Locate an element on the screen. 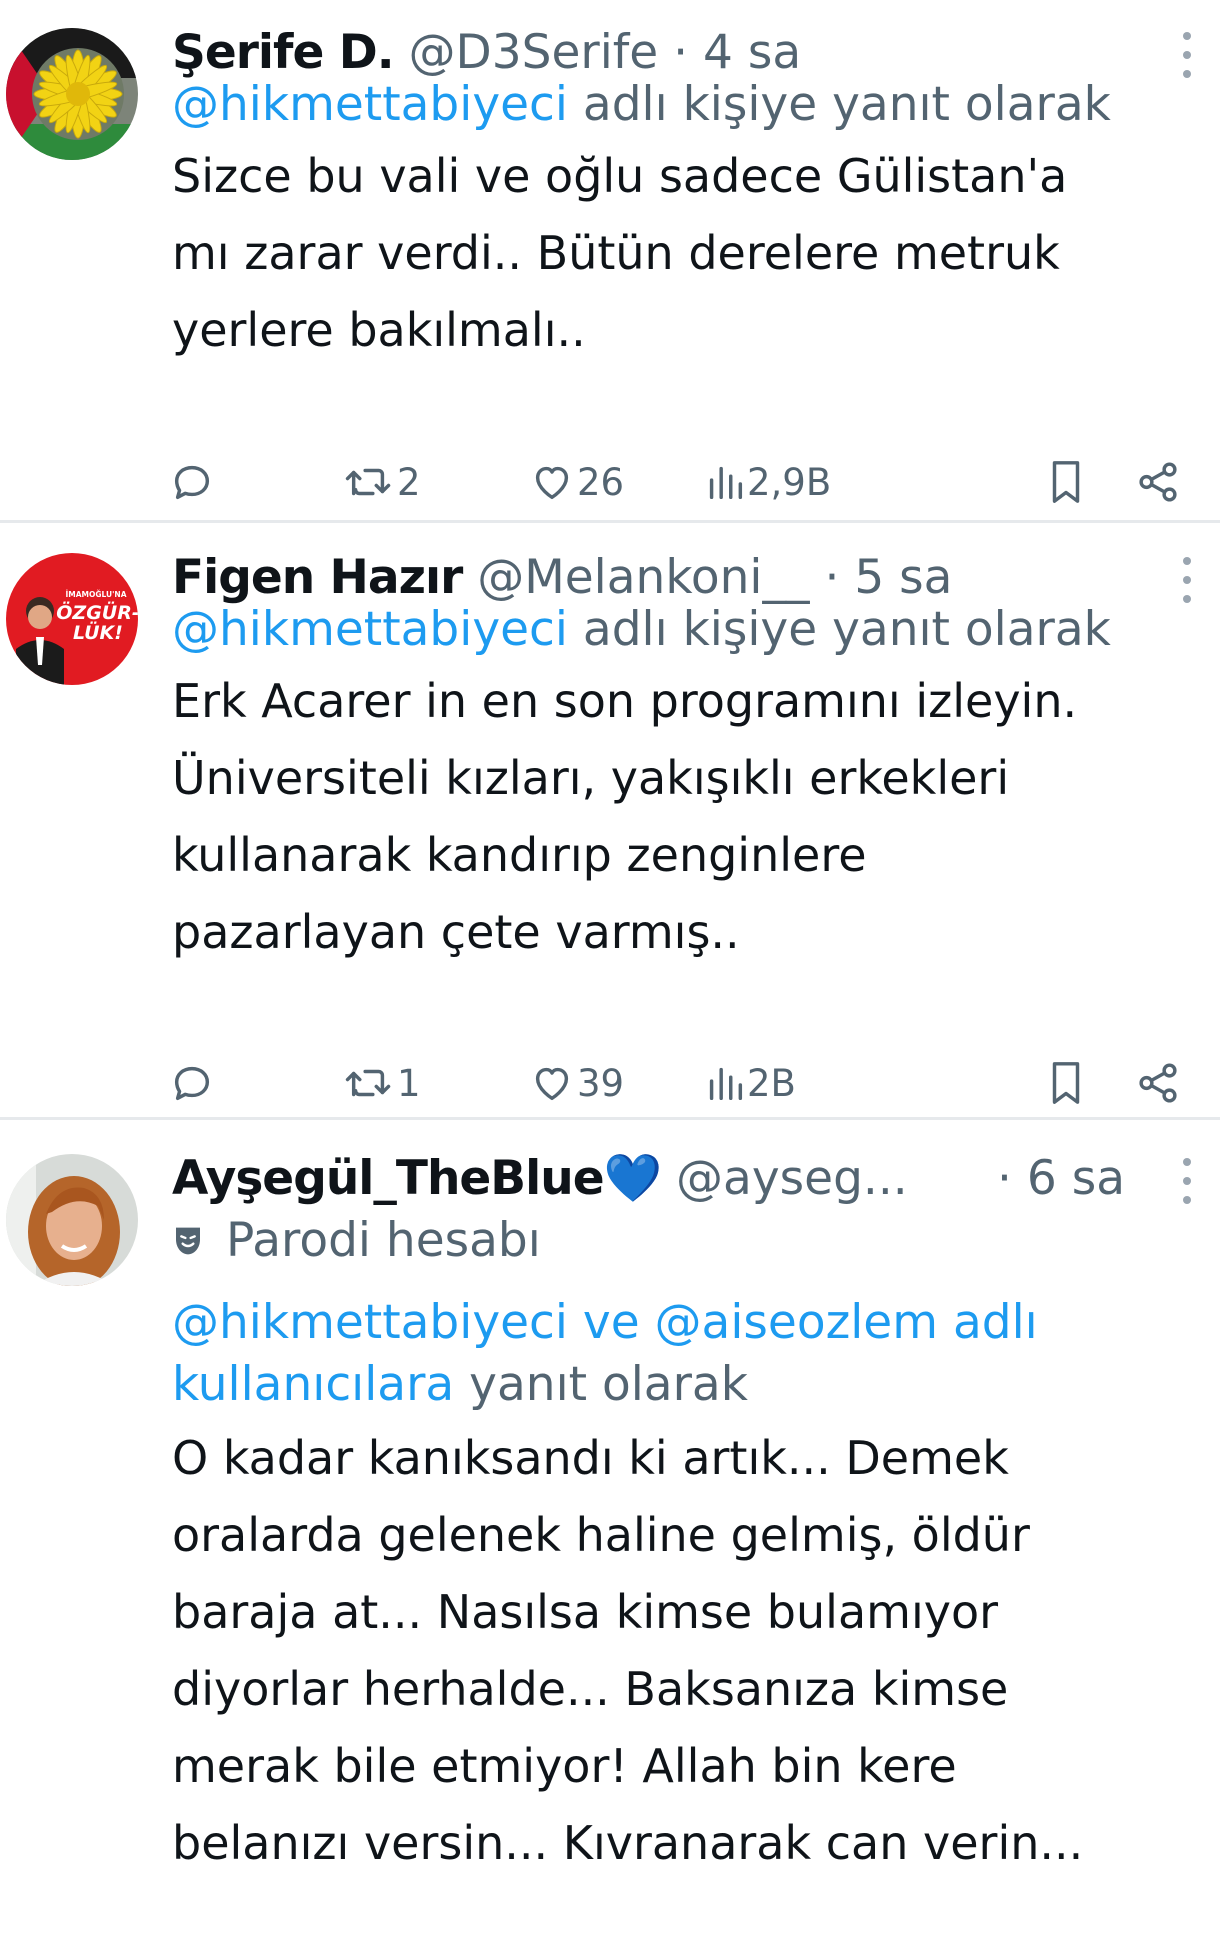 The height and width of the screenshot is (1940, 1220). timestamp: · 5 sa is located at coordinates (888, 577).